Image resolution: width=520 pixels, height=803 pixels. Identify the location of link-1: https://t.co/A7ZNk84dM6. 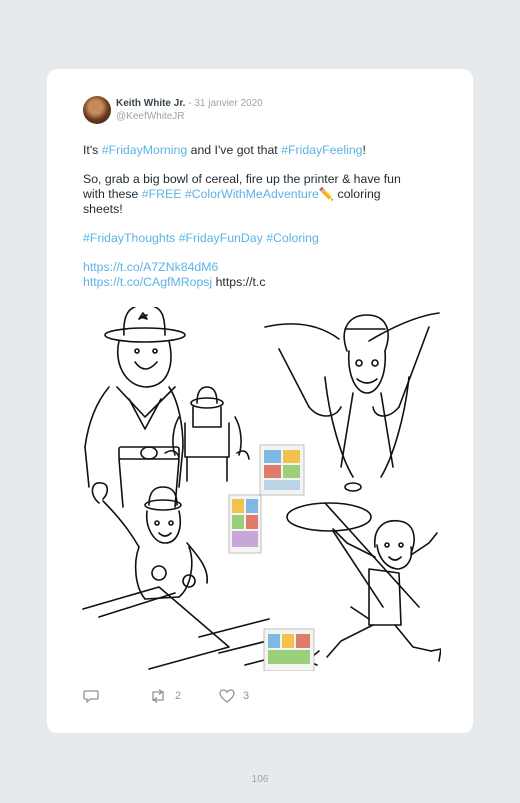
(150, 267).